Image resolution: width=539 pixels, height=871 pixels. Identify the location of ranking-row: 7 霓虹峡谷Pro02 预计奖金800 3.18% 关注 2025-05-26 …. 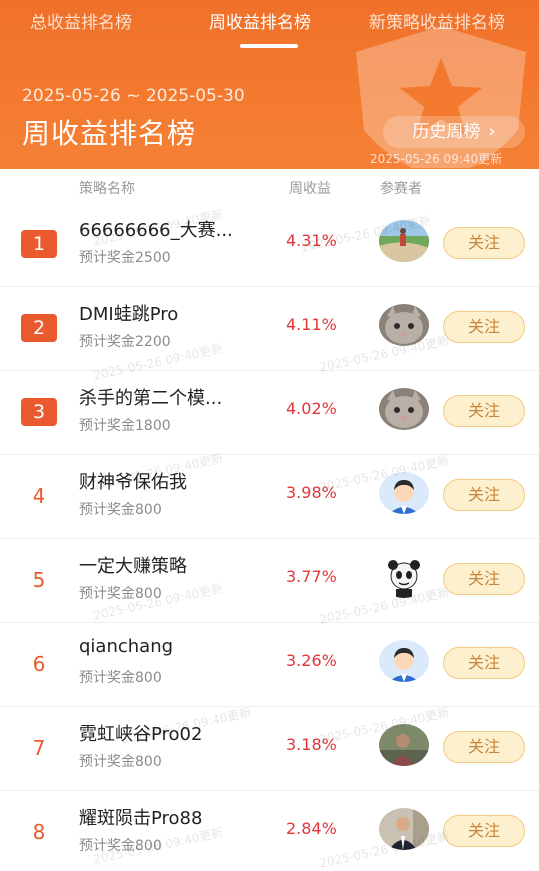
(269, 748).